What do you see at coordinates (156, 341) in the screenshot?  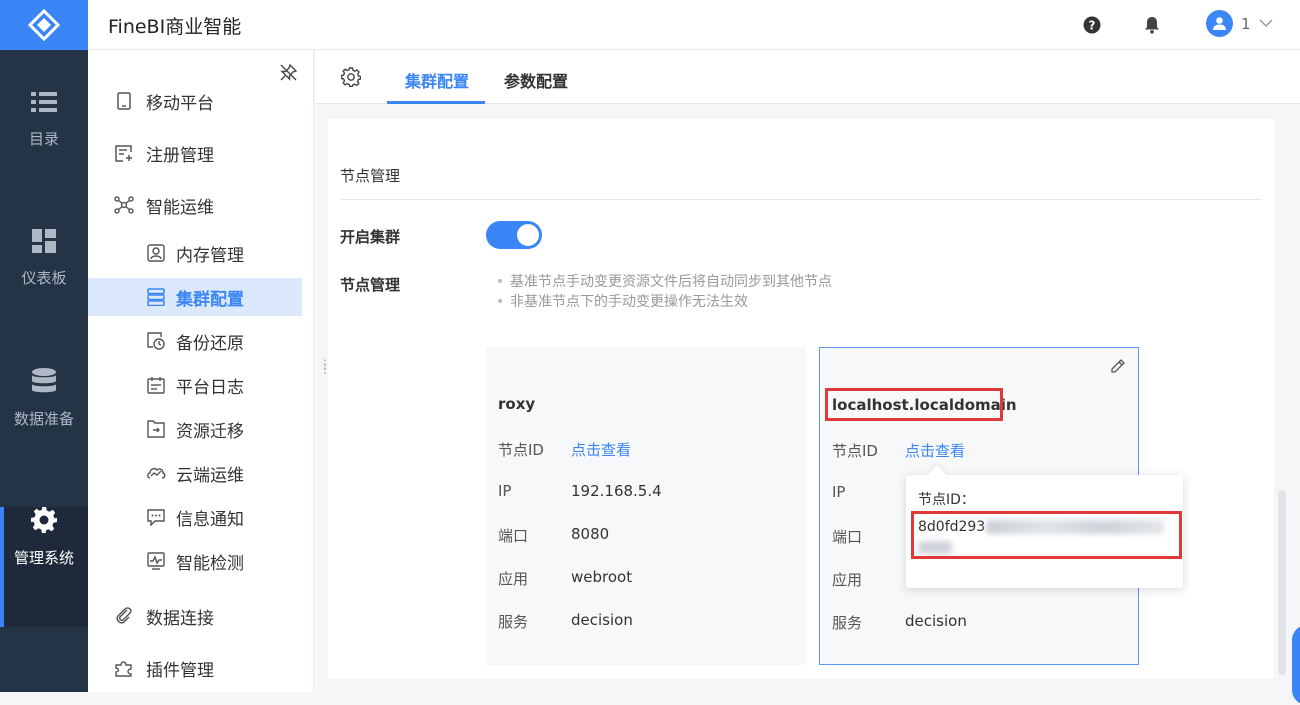 I see `backup-icon` at bounding box center [156, 341].